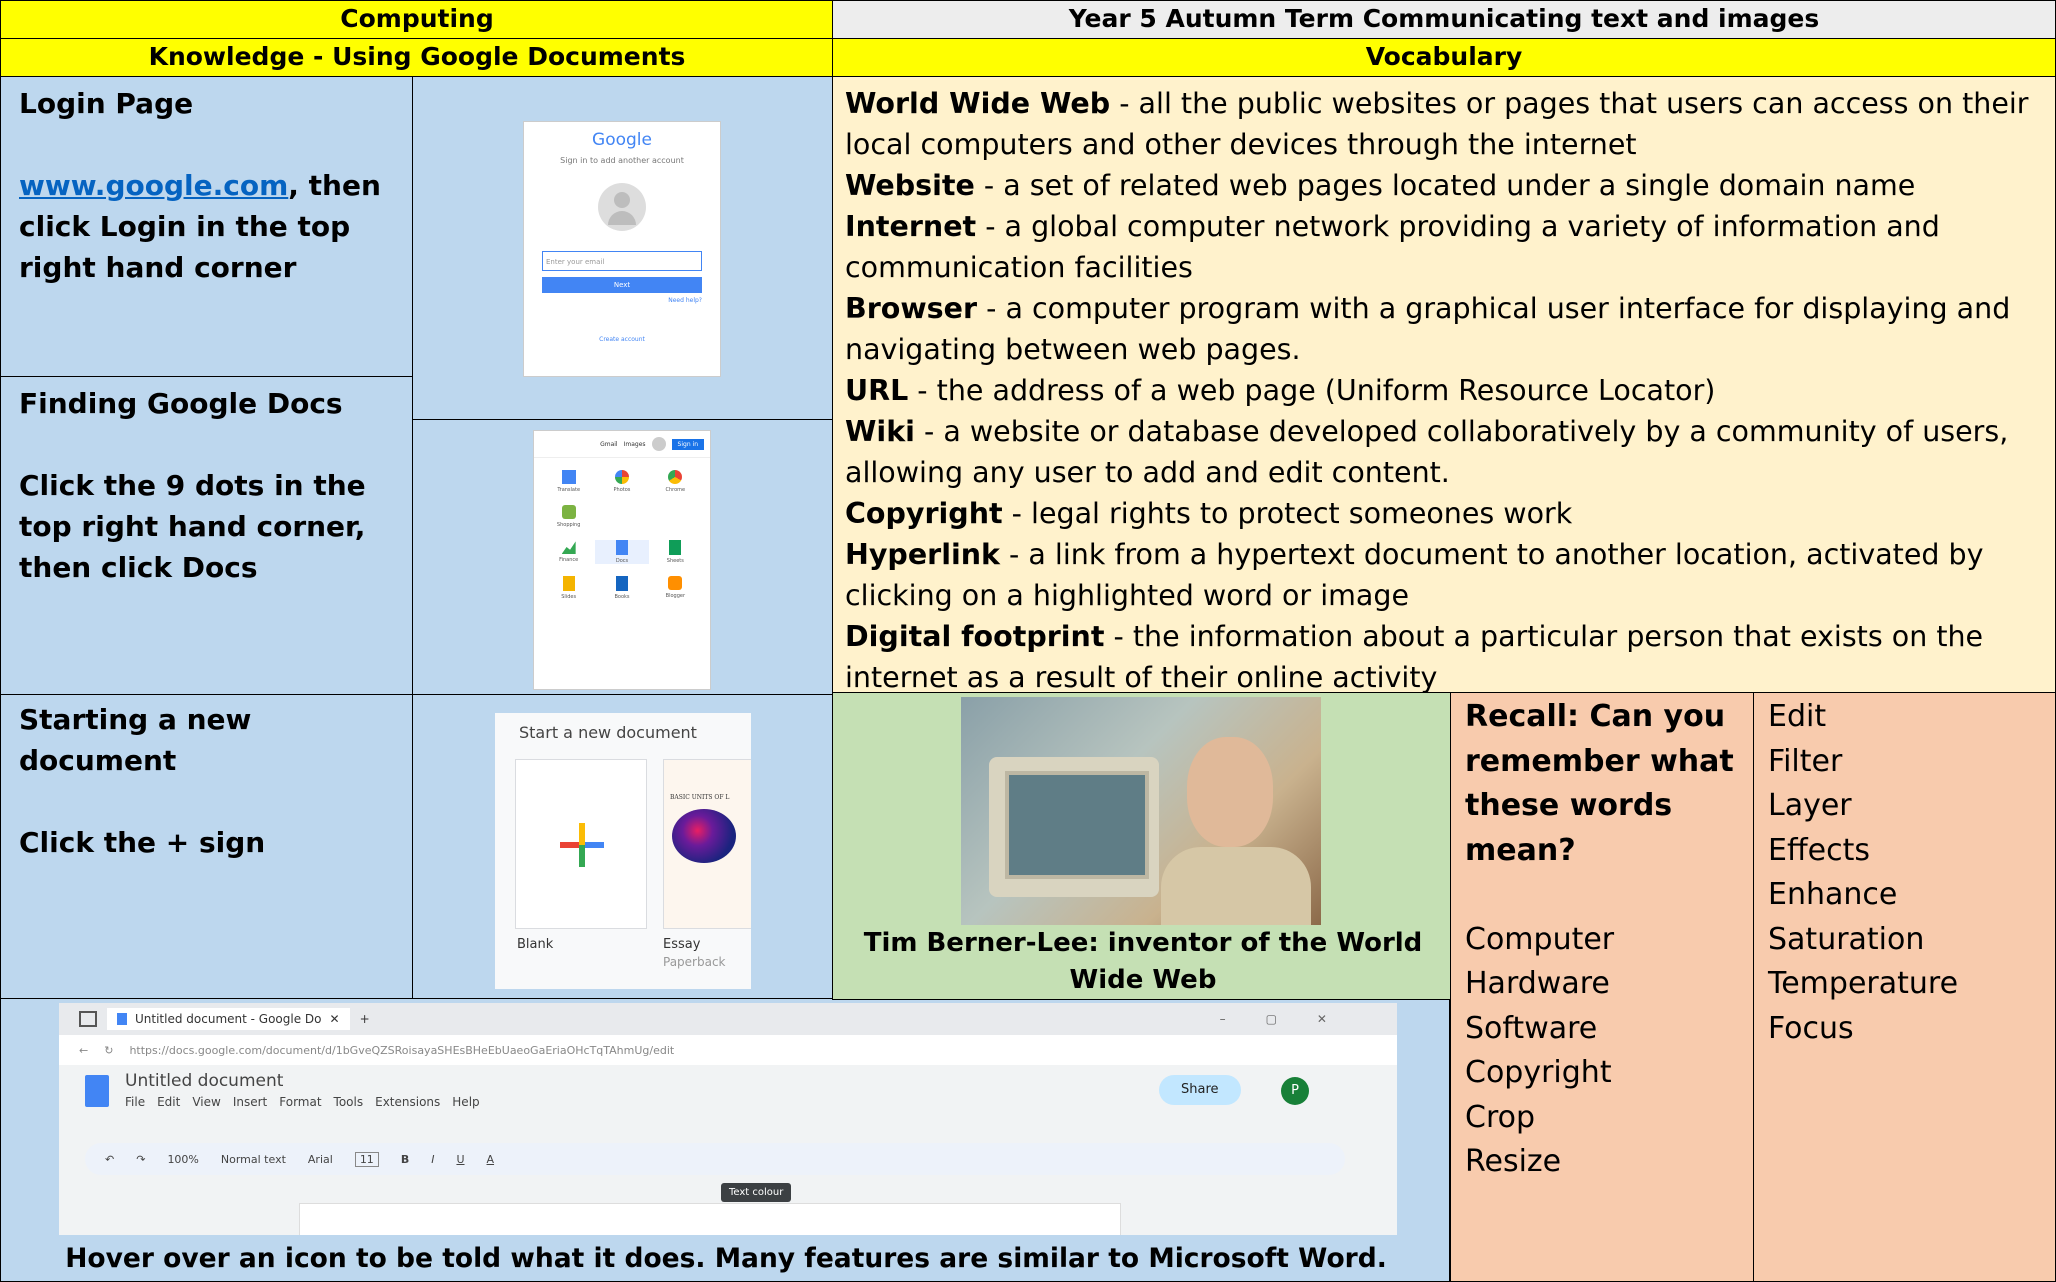  Describe the element at coordinates (658, 444) in the screenshot. I see `apps-grid-icon` at that location.